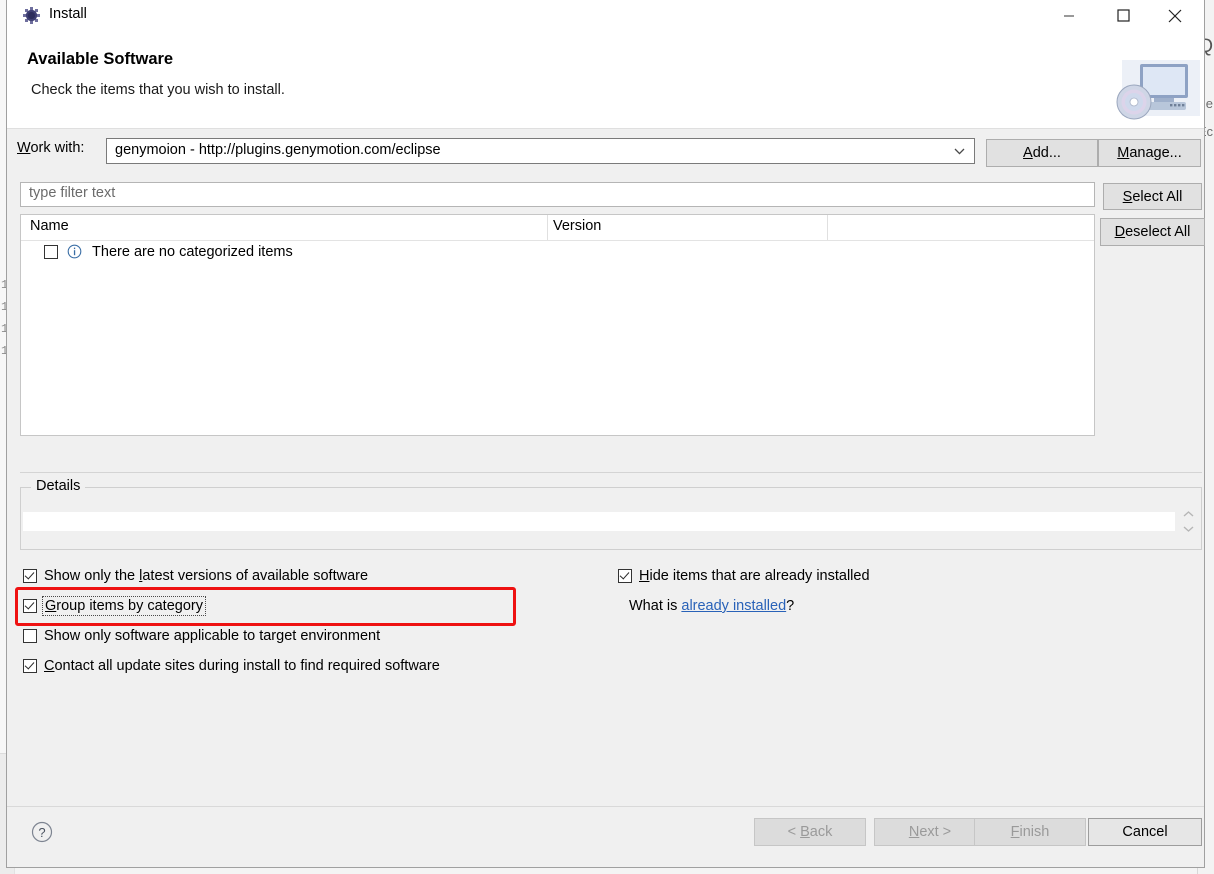 The width and height of the screenshot is (1214, 874). What do you see at coordinates (49, 666) in the screenshot?
I see `contact-sites-mnemonic: C` at bounding box center [49, 666].